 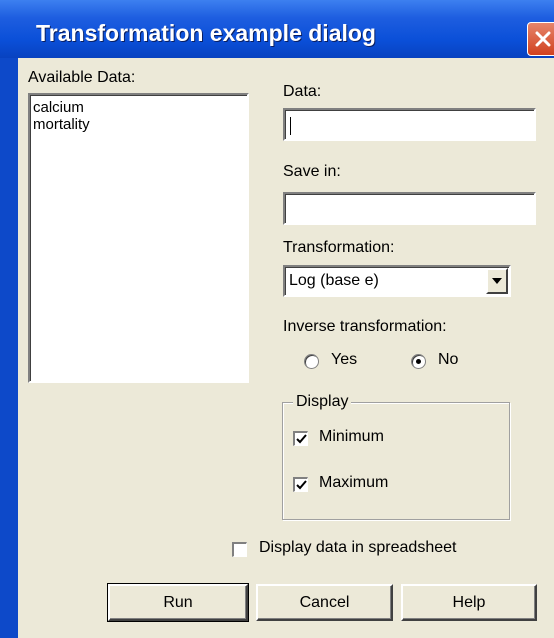 I want to click on available-data-label: Available Data:, so click(x=82, y=77).